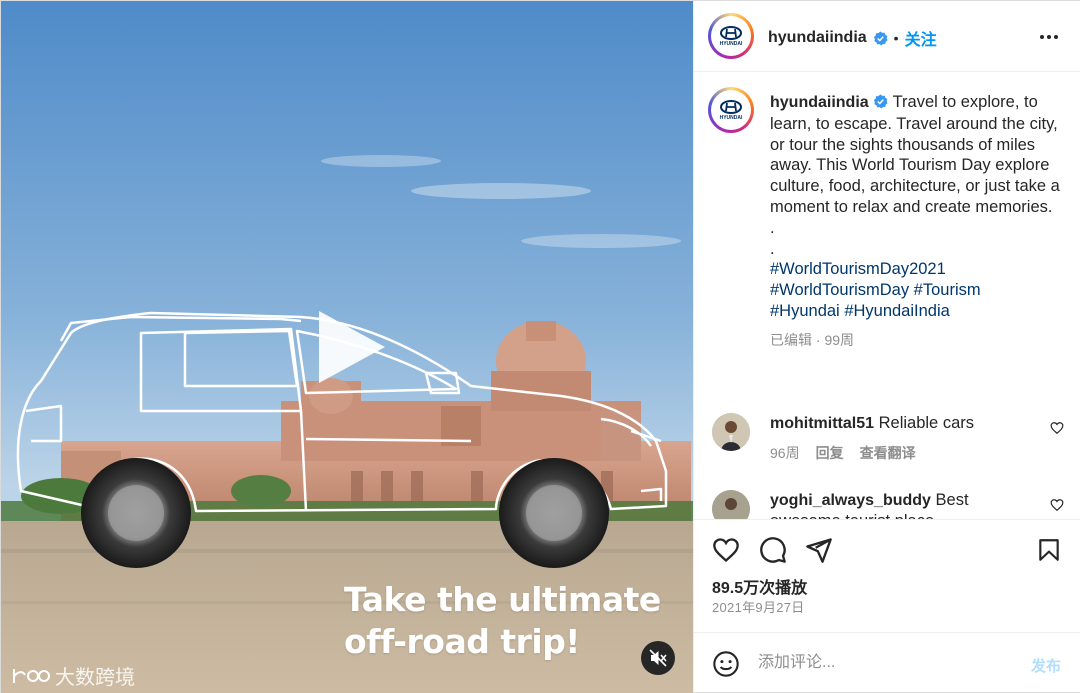 The height and width of the screenshot is (693, 1080). Describe the element at coordinates (31, 675) in the screenshot. I see `watermark-logo-icon` at that location.